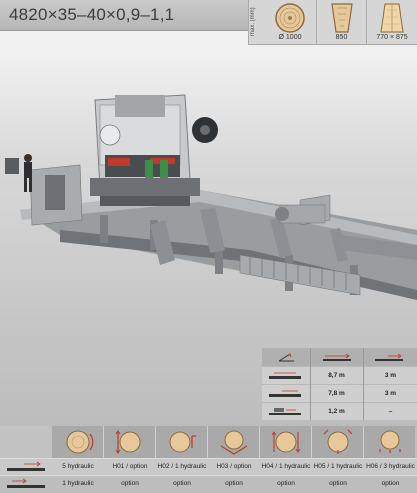 Image resolution: width=417 pixels, height=493 pixels. I want to click on log-side-icon, so click(341, 18).